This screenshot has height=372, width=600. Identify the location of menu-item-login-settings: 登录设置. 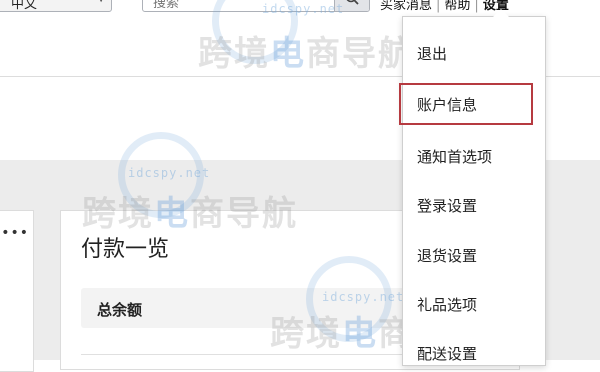
(447, 205).